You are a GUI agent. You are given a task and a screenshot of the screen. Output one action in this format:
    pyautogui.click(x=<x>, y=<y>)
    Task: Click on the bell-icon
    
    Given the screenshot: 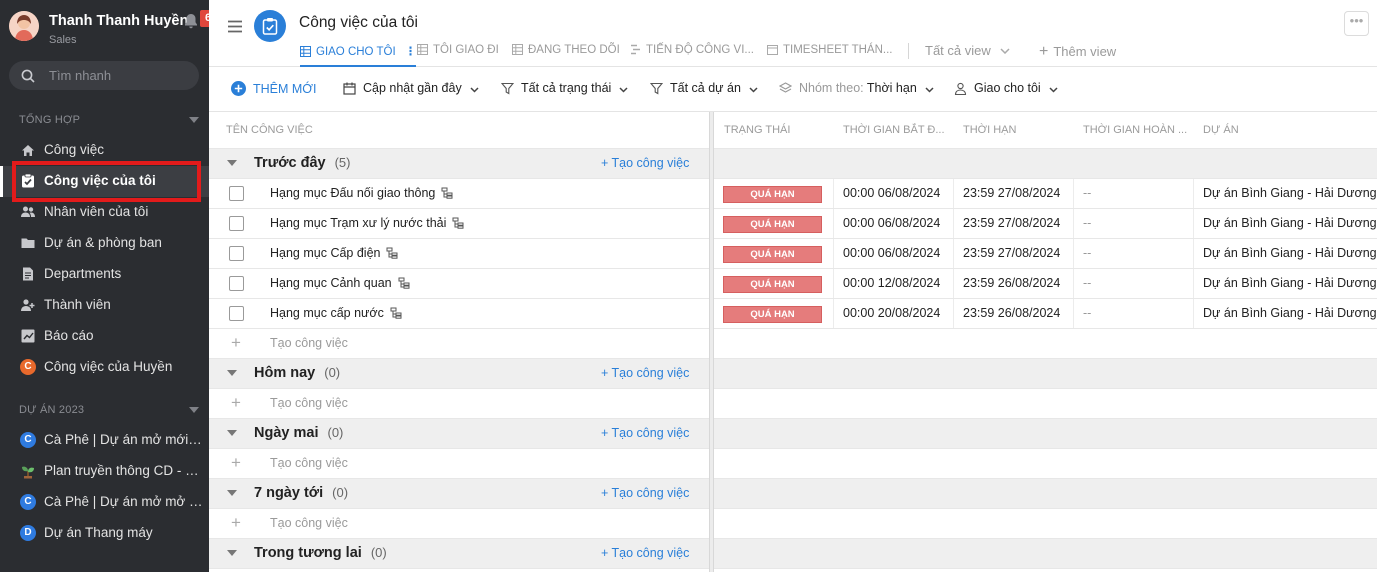 What is the action you would take?
    pyautogui.click(x=191, y=21)
    